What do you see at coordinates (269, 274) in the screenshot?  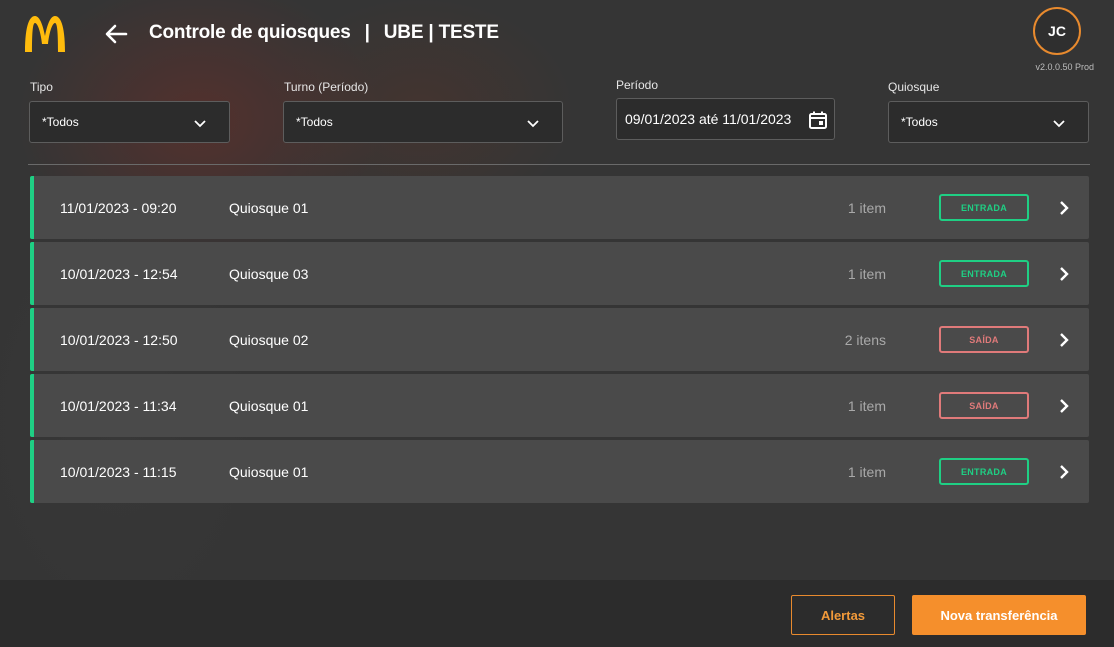 I see `transfer-kiosk: Quiosque 03` at bounding box center [269, 274].